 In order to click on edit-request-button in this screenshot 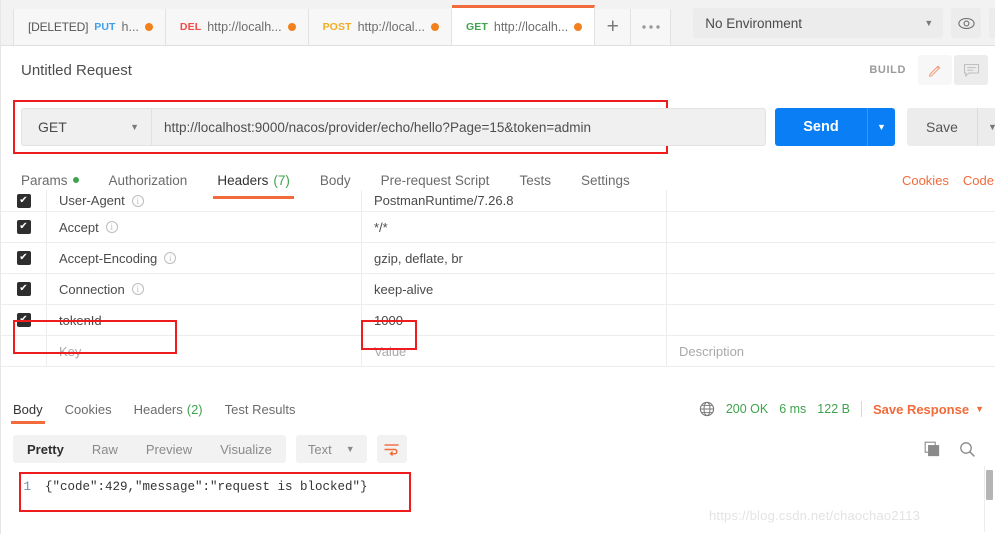, I will do `click(935, 70)`.